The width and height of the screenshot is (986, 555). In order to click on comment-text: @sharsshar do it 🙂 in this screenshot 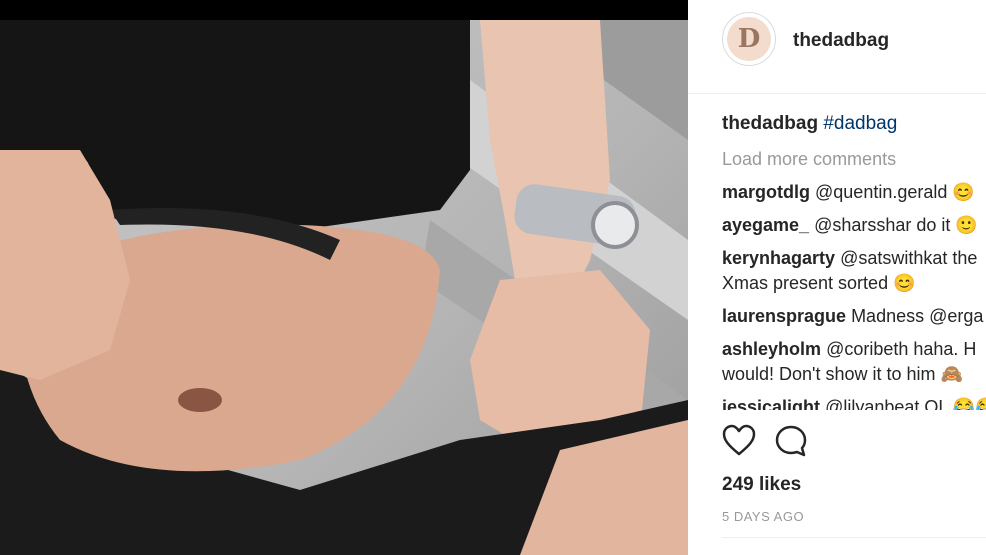, I will do `click(896, 225)`.